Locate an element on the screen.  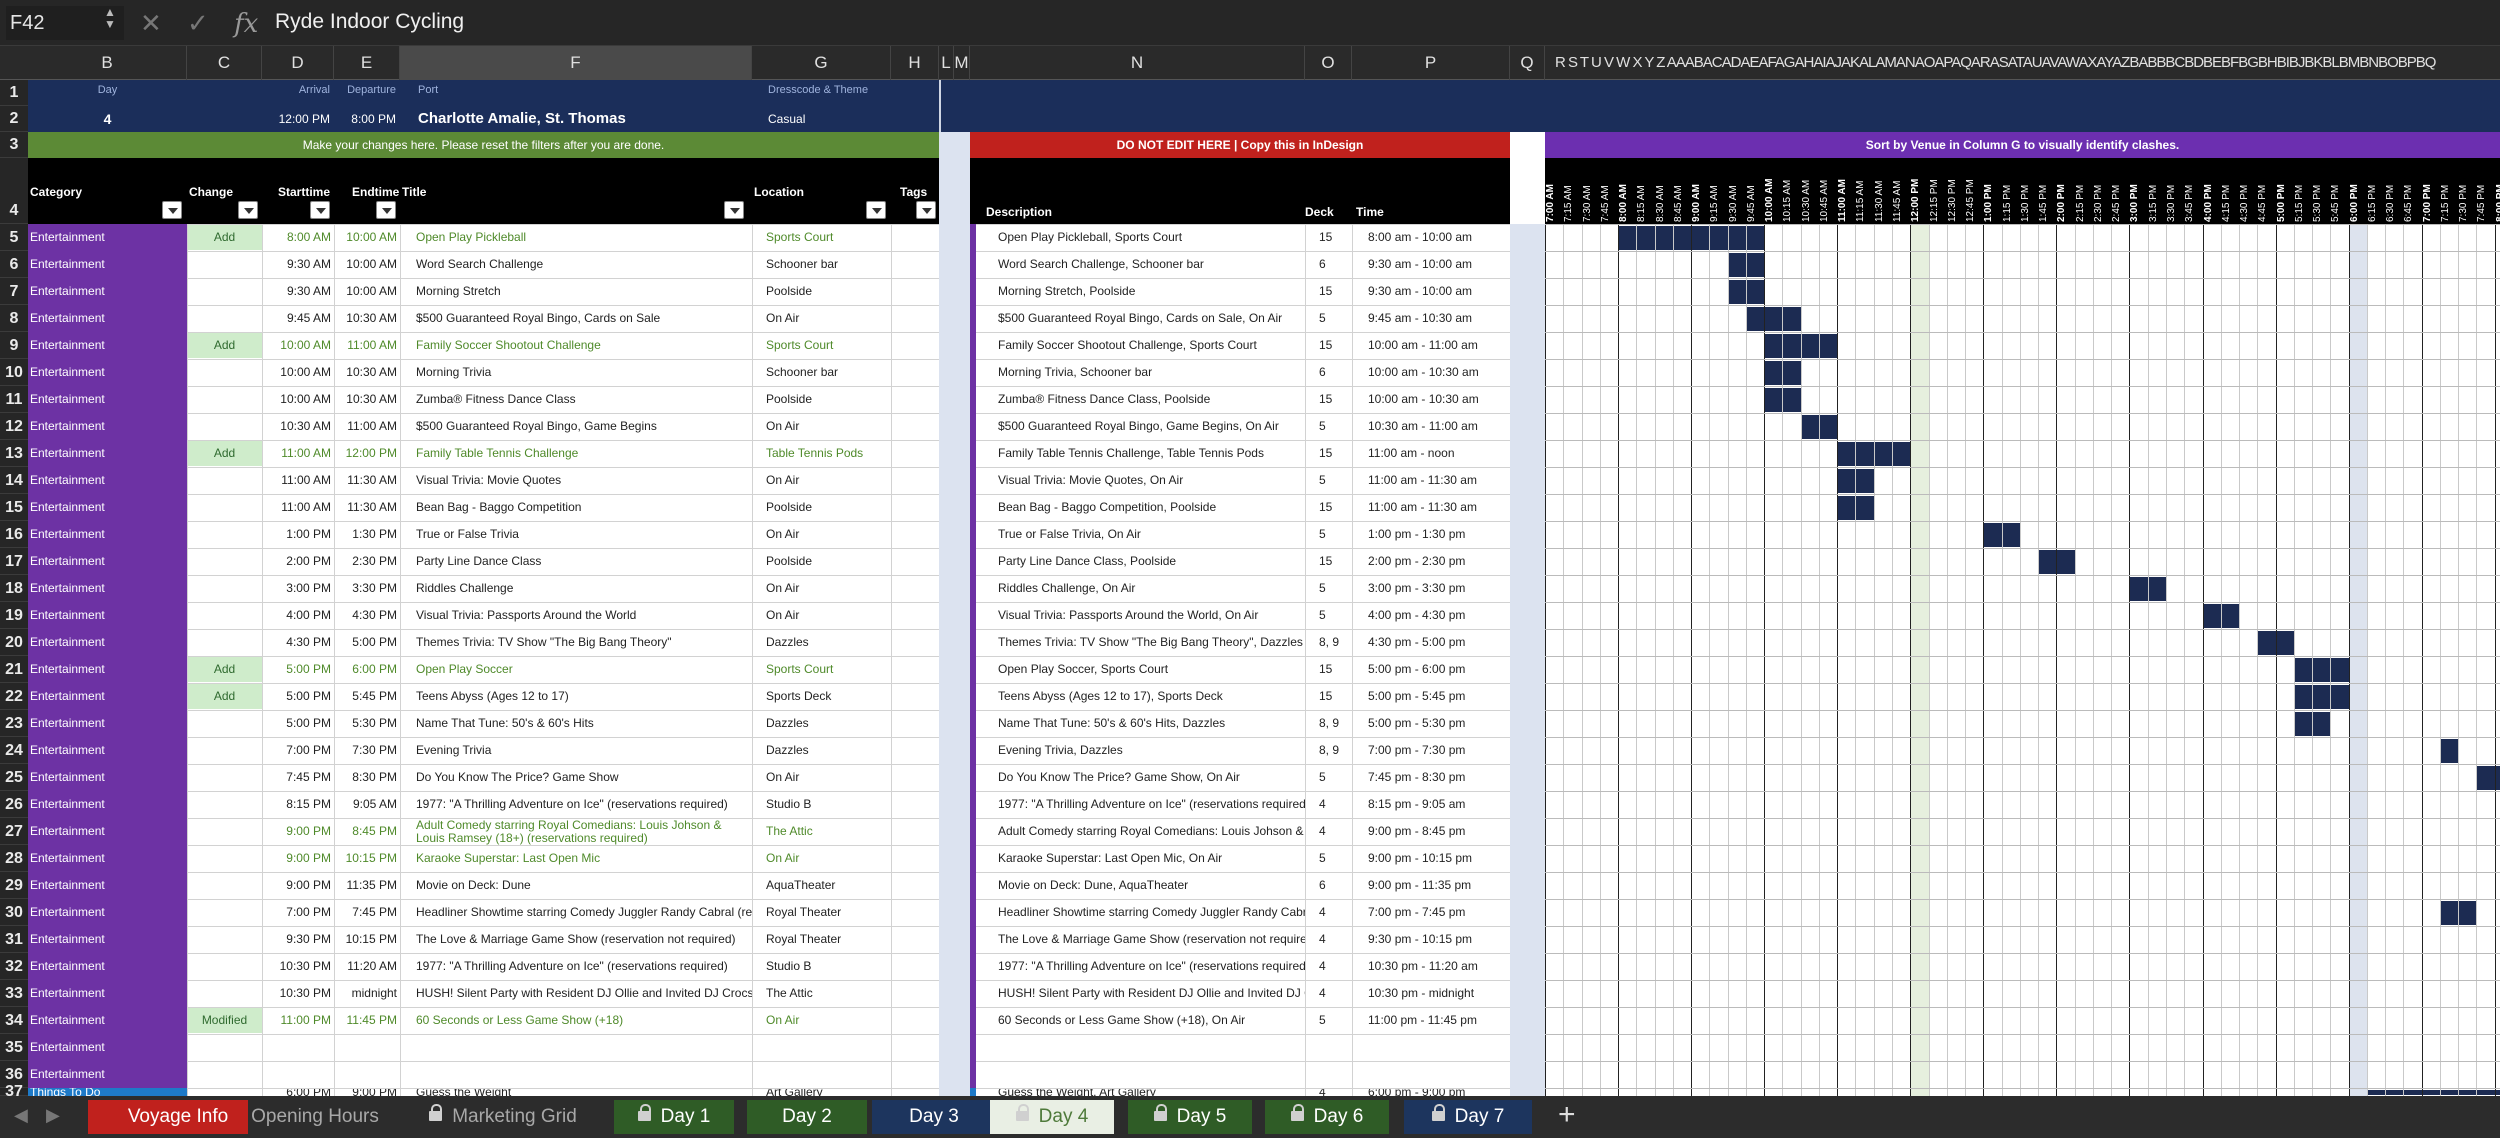
endtime-cell: 3:30 PM is located at coordinates (367, 588).